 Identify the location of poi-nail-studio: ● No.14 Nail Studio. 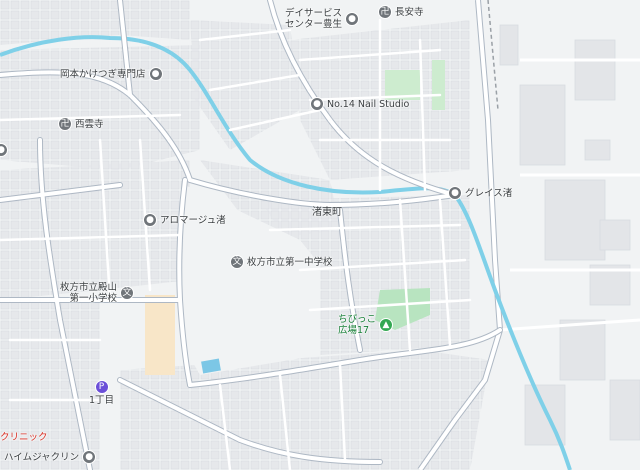
(359, 104).